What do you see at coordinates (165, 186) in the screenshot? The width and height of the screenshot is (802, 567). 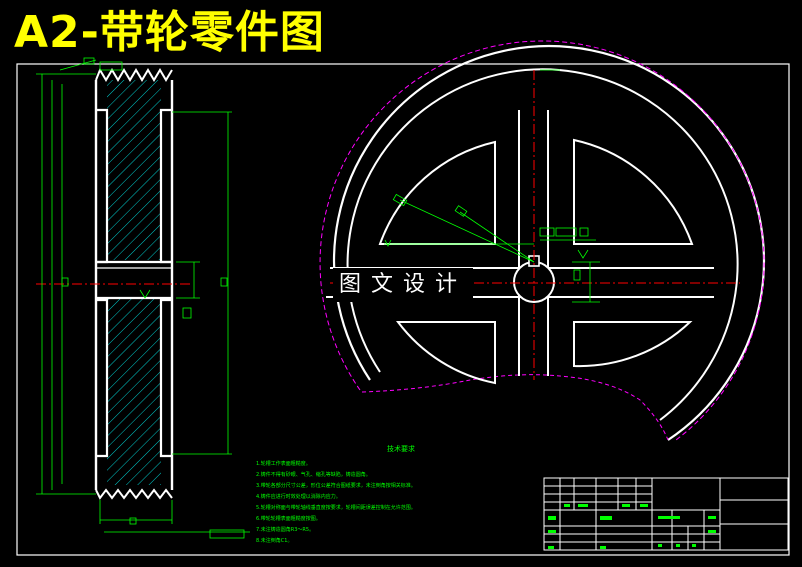 I see `web-step-upper-right` at bounding box center [165, 186].